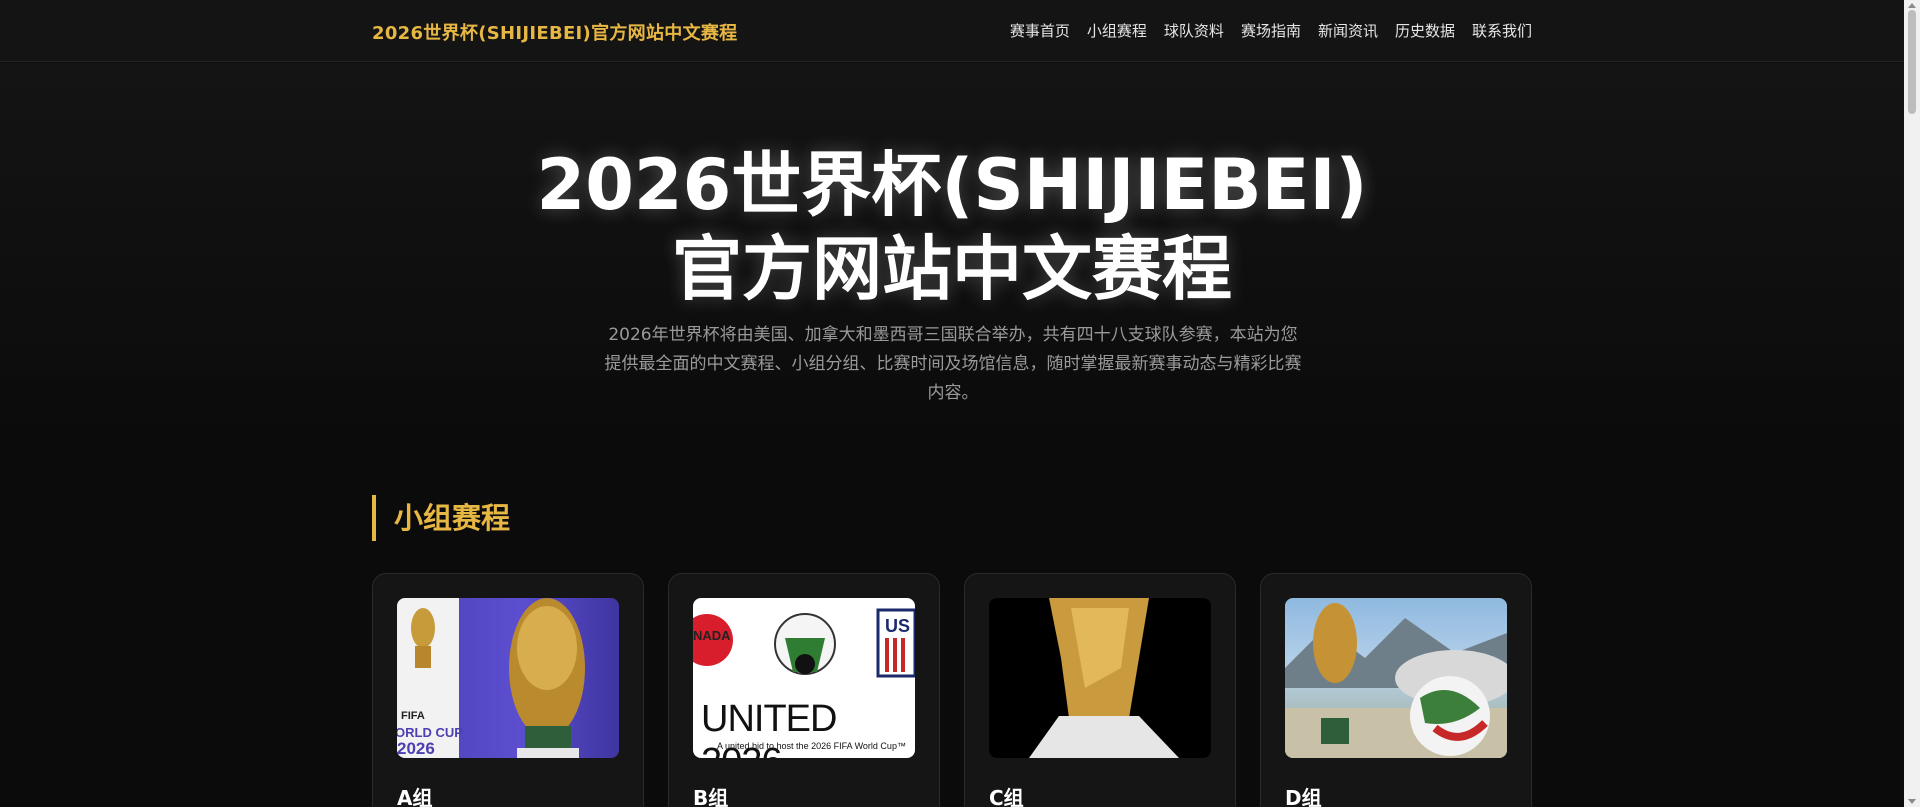  Describe the element at coordinates (712, 635) in the screenshot. I see `group-b-image-text-1: NADA` at that location.